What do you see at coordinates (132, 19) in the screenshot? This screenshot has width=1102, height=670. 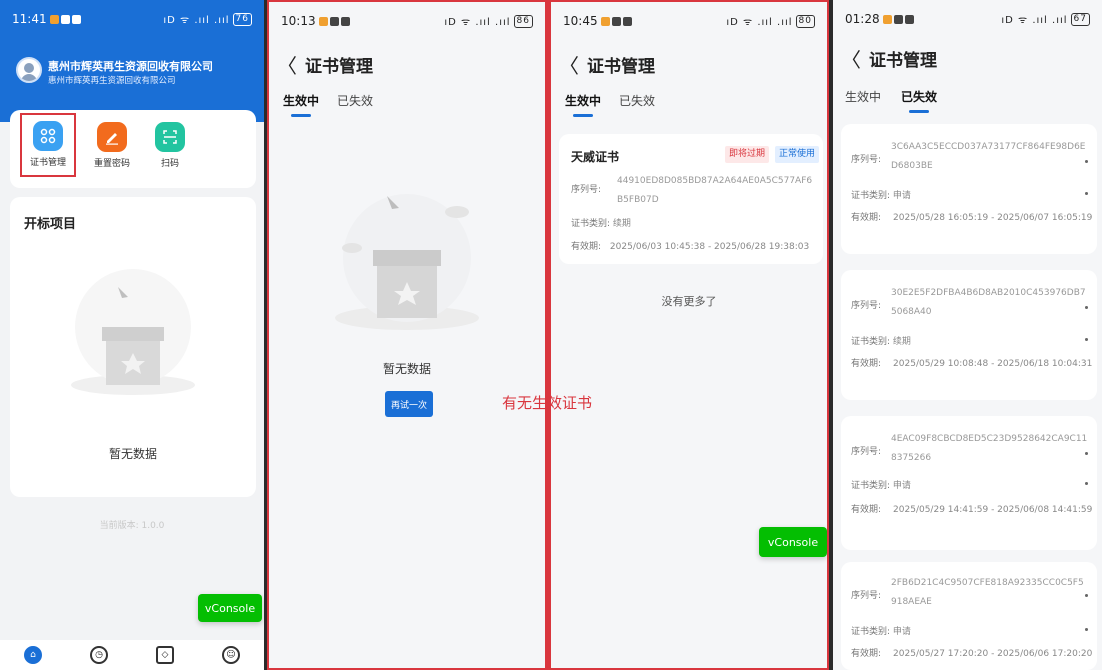 I see `status-bar: 11:41 ıD ᯤ .ııl .ııl 76` at bounding box center [132, 19].